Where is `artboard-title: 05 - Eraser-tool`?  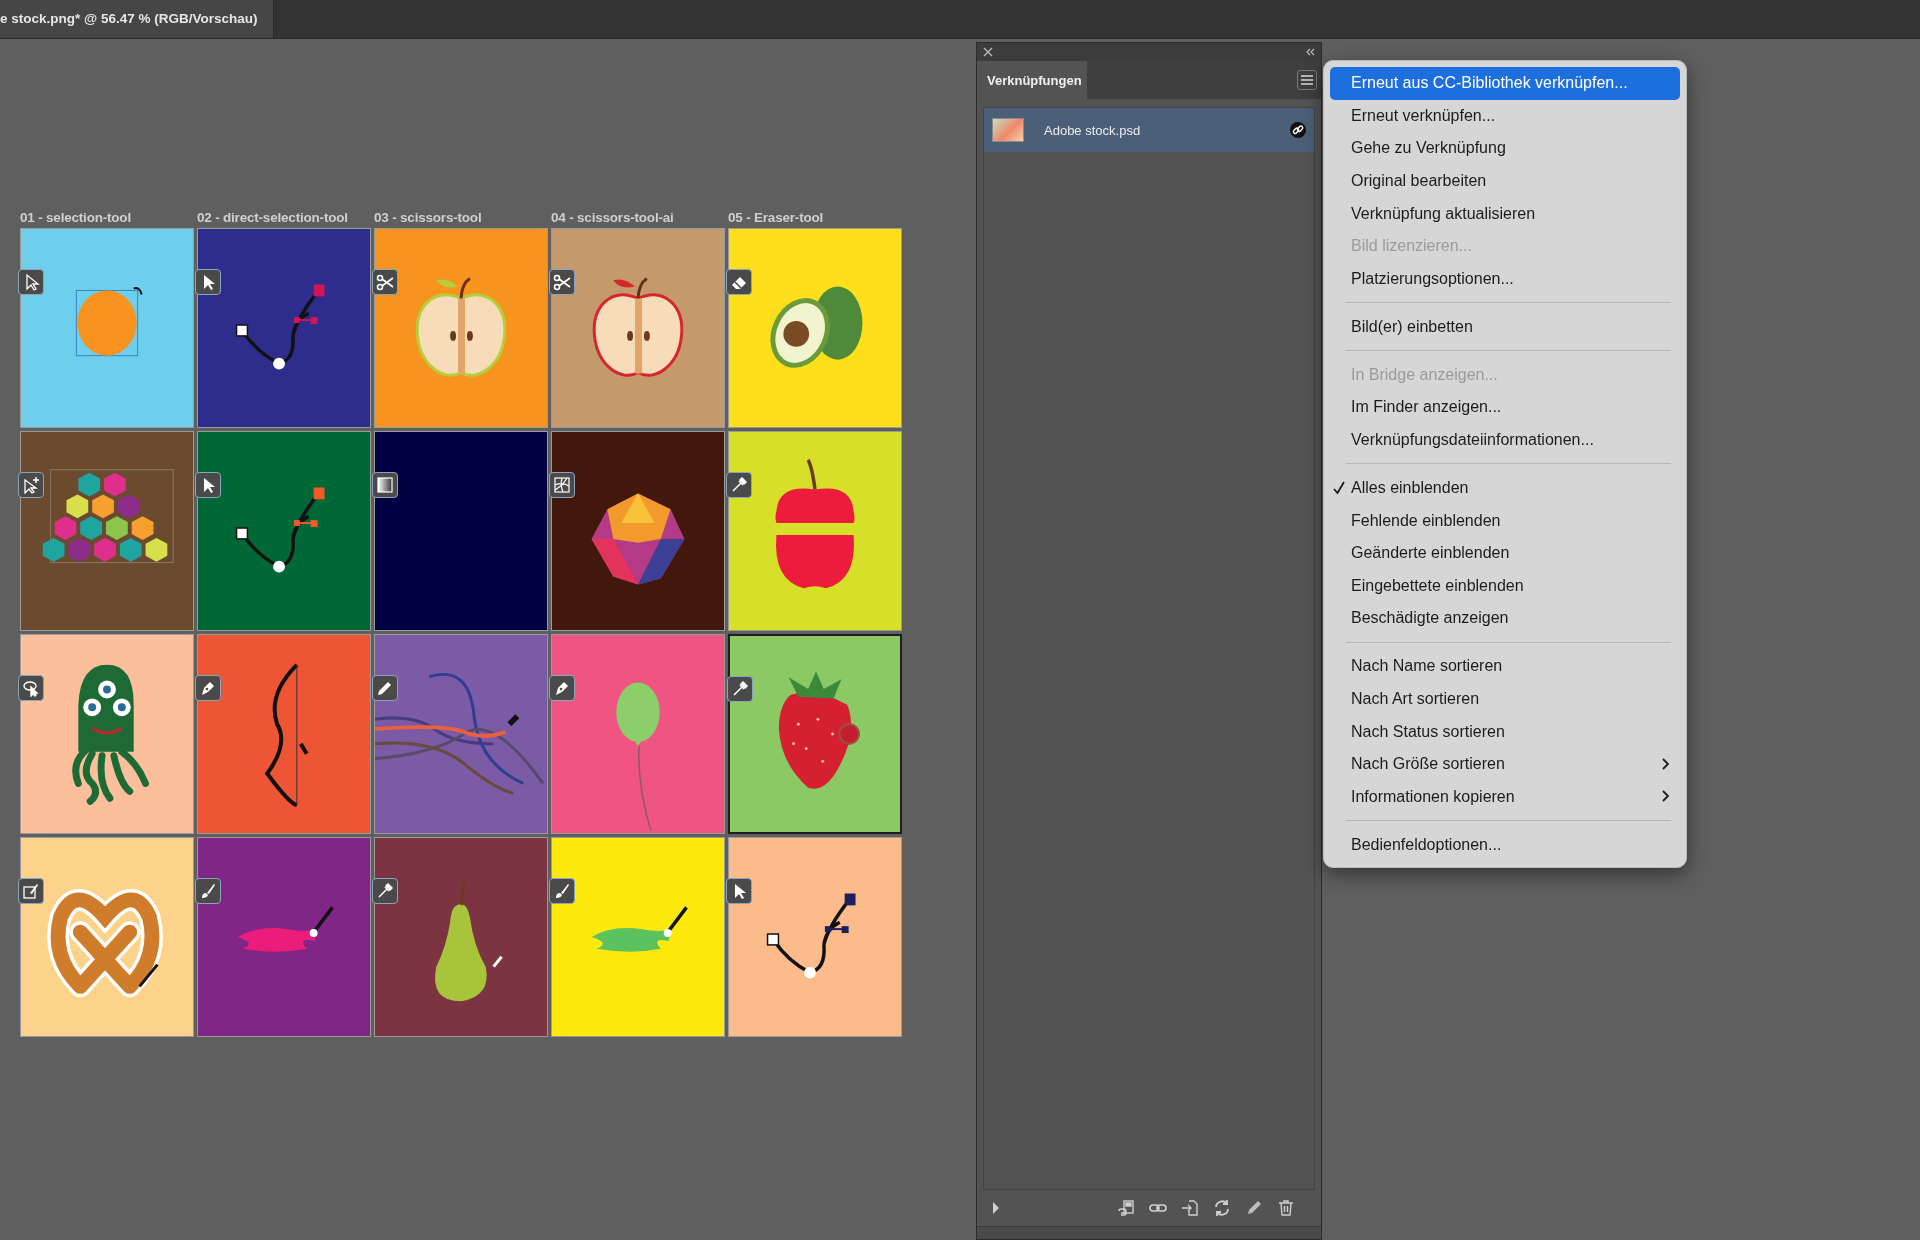 artboard-title: 05 - Eraser-tool is located at coordinates (776, 217).